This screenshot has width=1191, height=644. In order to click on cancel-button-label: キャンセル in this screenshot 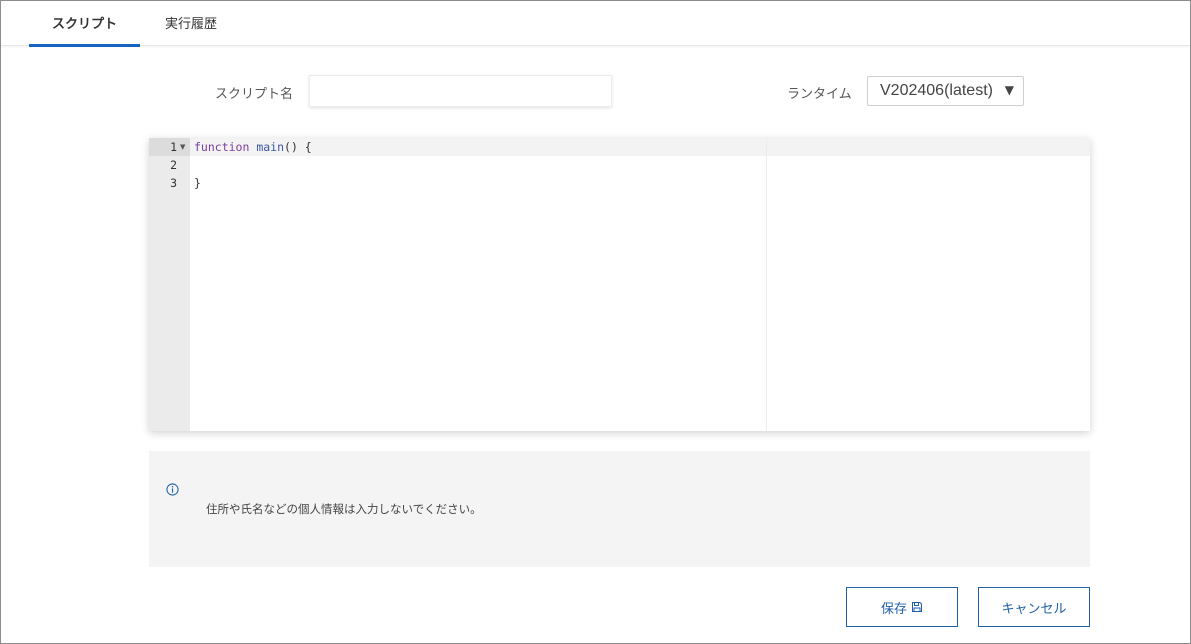, I will do `click(1034, 609)`.